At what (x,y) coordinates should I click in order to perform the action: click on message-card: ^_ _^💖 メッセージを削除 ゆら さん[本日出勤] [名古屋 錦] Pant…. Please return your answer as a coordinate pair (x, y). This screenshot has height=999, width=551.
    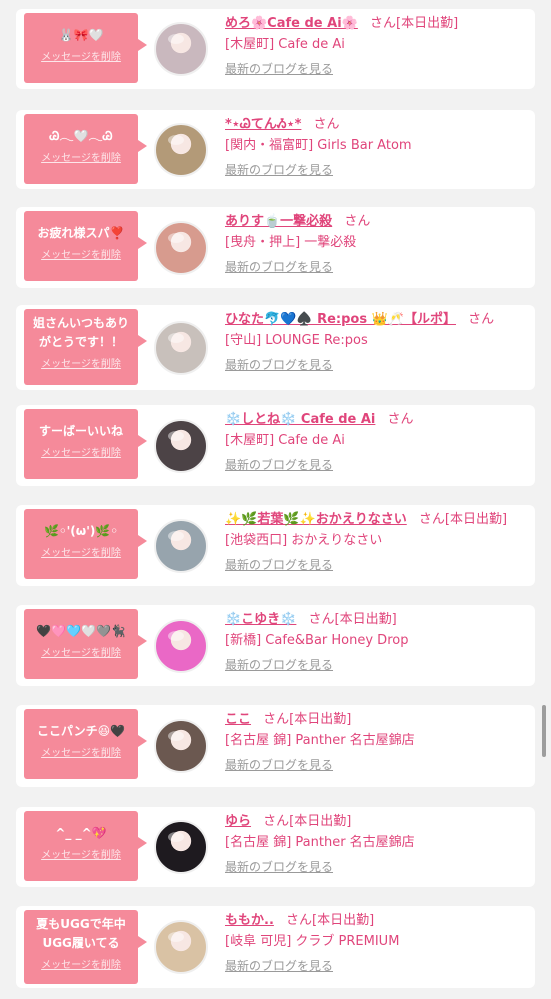
    Looking at the image, I should click on (275, 847).